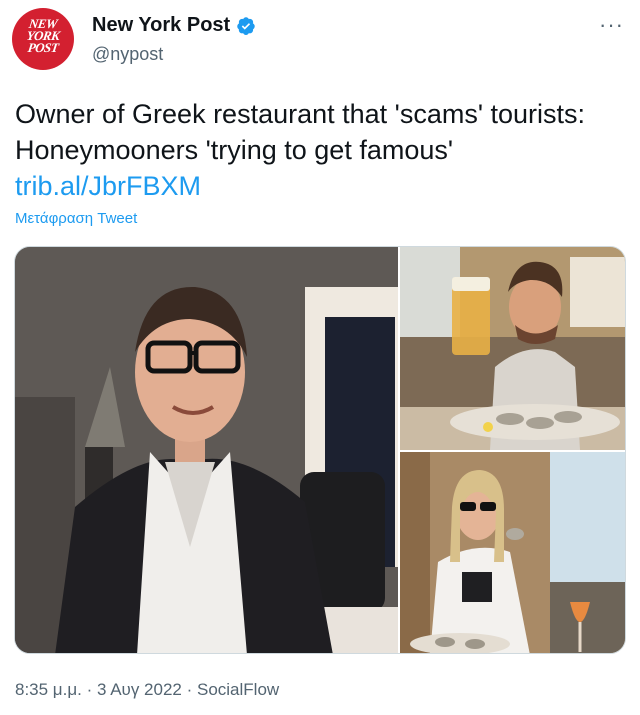  Describe the element at coordinates (43, 35) in the screenshot. I see `nypost-logo: NEW YORK POST` at that location.